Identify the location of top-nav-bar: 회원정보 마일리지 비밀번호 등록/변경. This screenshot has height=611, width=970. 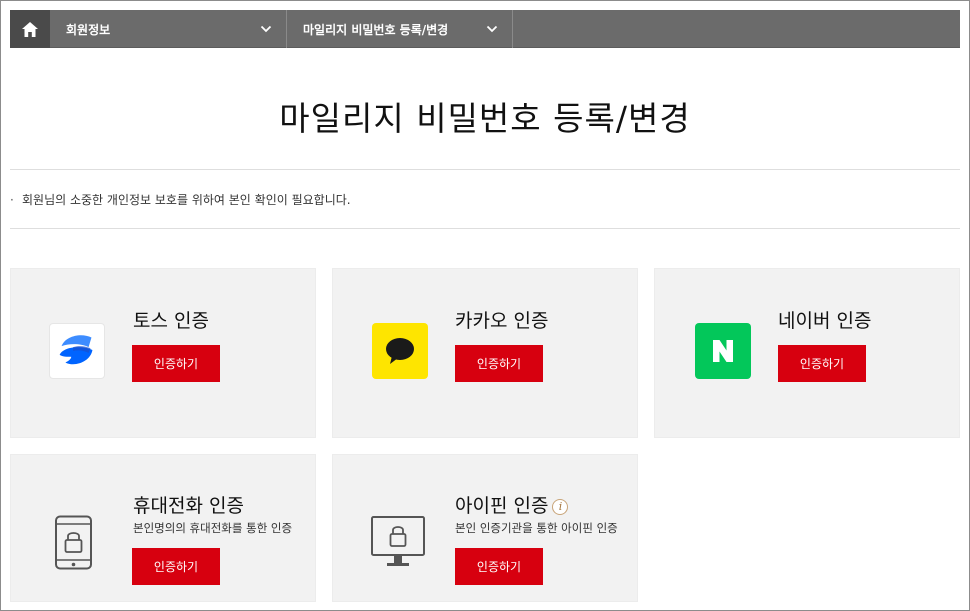
(485, 29).